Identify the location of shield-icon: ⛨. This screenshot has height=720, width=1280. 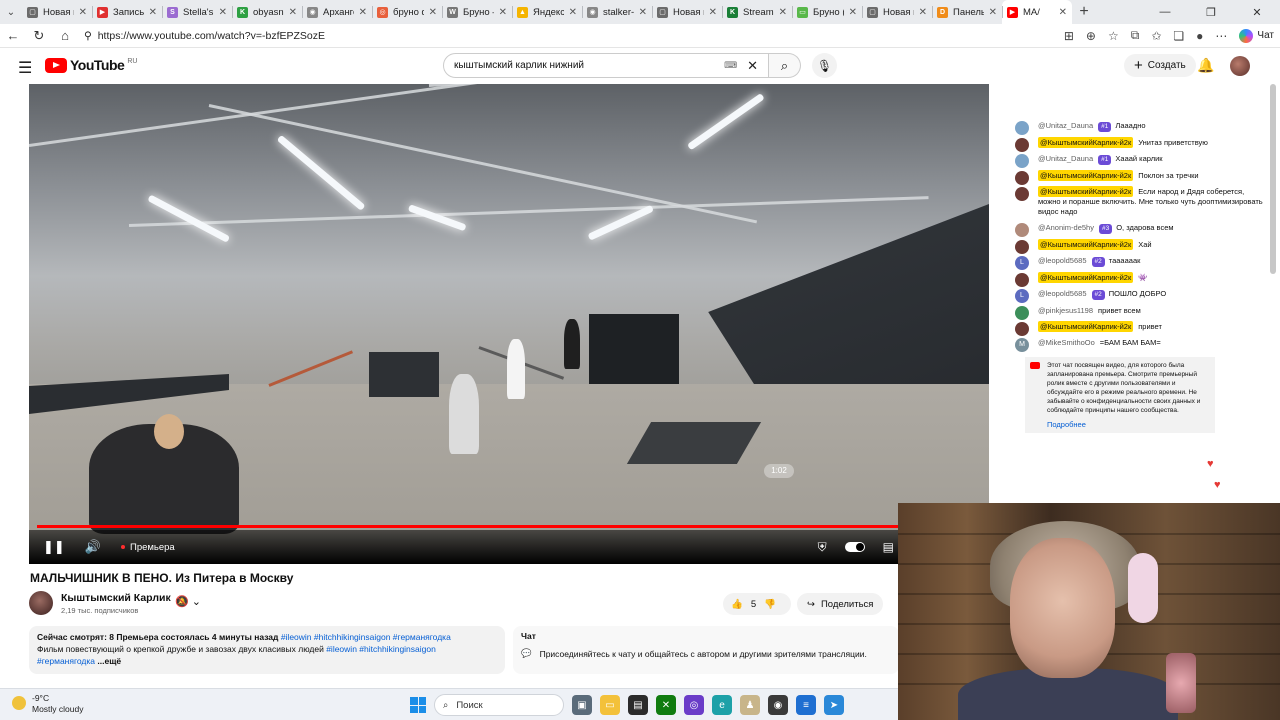
(822, 547).